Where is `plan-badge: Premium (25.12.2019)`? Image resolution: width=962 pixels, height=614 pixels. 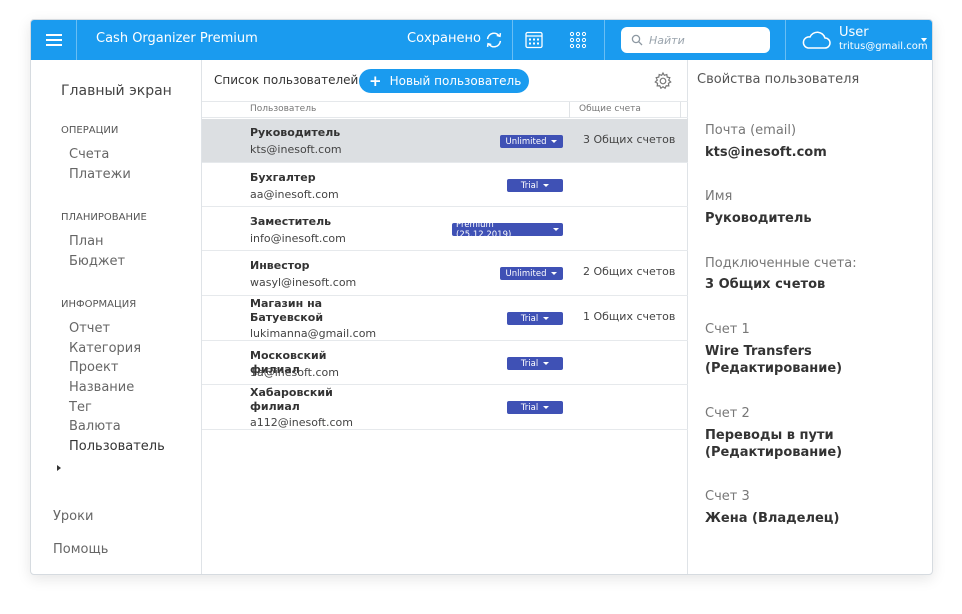
plan-badge: Premium (25.12.2019) is located at coordinates (507, 230).